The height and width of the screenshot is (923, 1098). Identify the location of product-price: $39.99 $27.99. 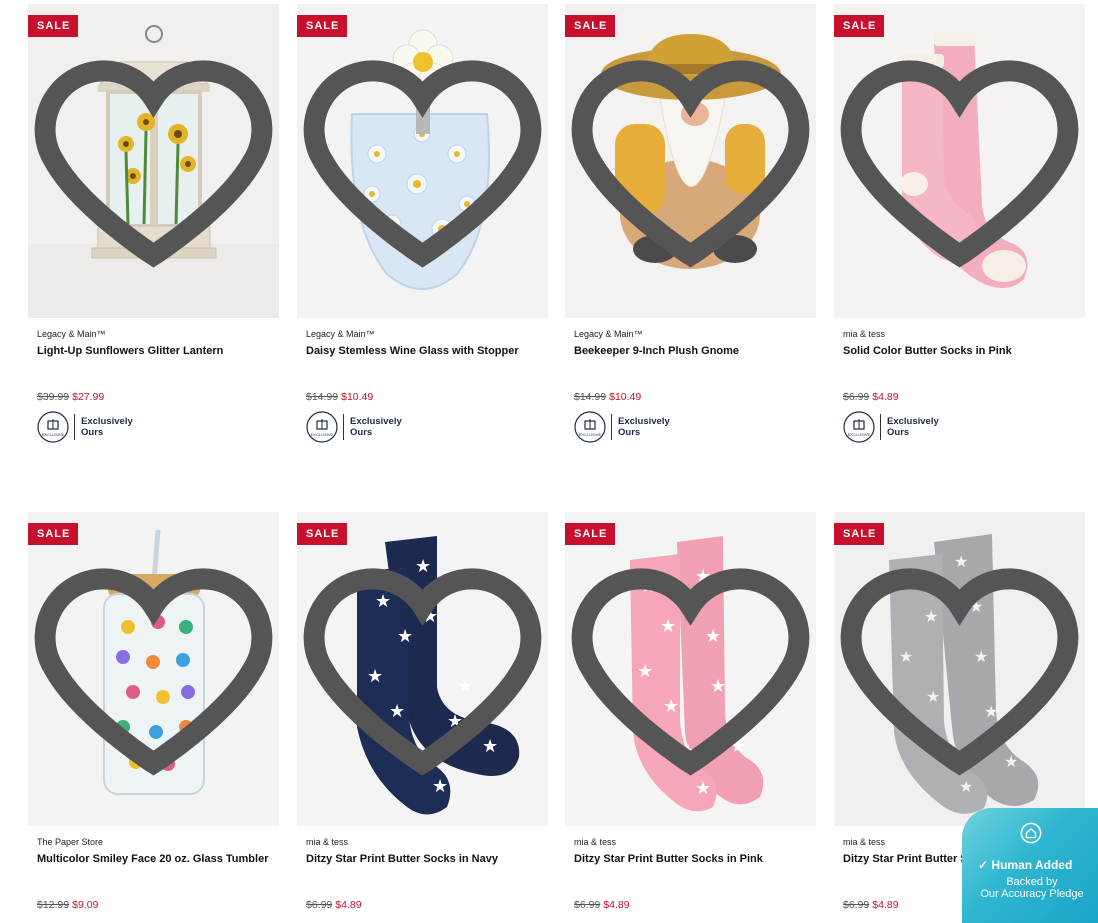
(70, 397).